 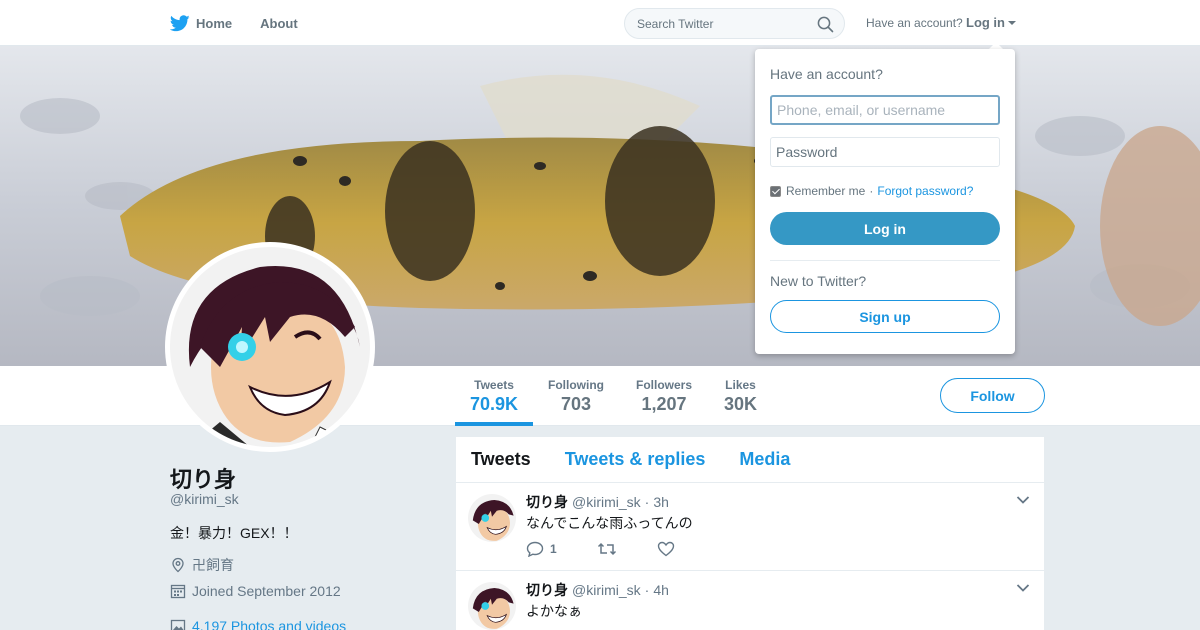 What do you see at coordinates (1012, 23) in the screenshot?
I see `caret-down-icon` at bounding box center [1012, 23].